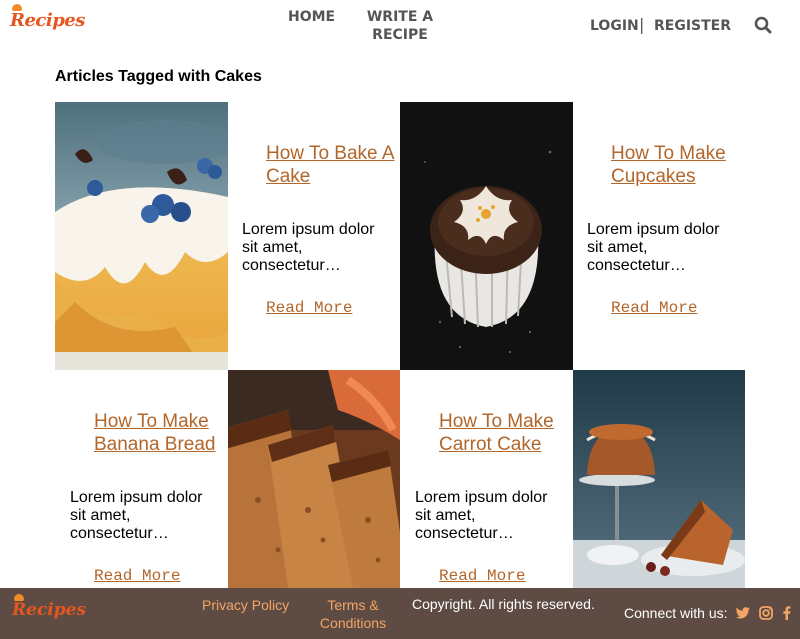 The image size is (800, 639). I want to click on footer-logo: Recipes, so click(49, 607).